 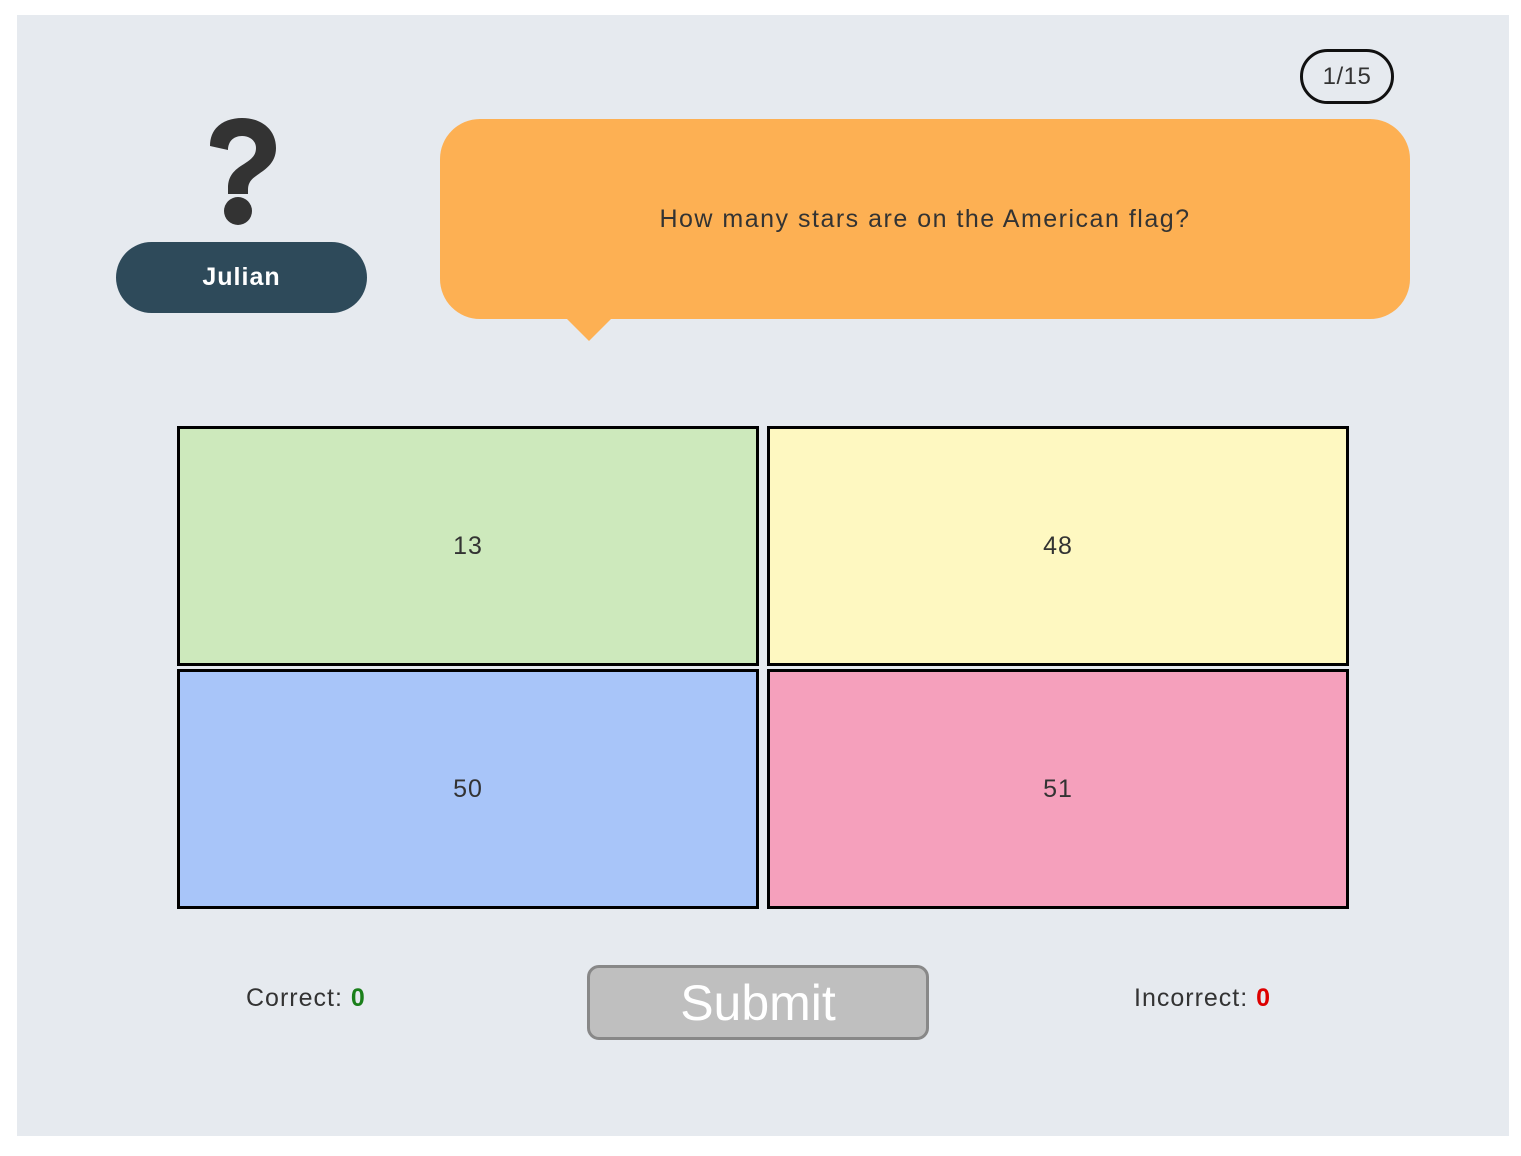 What do you see at coordinates (243, 171) in the screenshot?
I see `question-mark-icon` at bounding box center [243, 171].